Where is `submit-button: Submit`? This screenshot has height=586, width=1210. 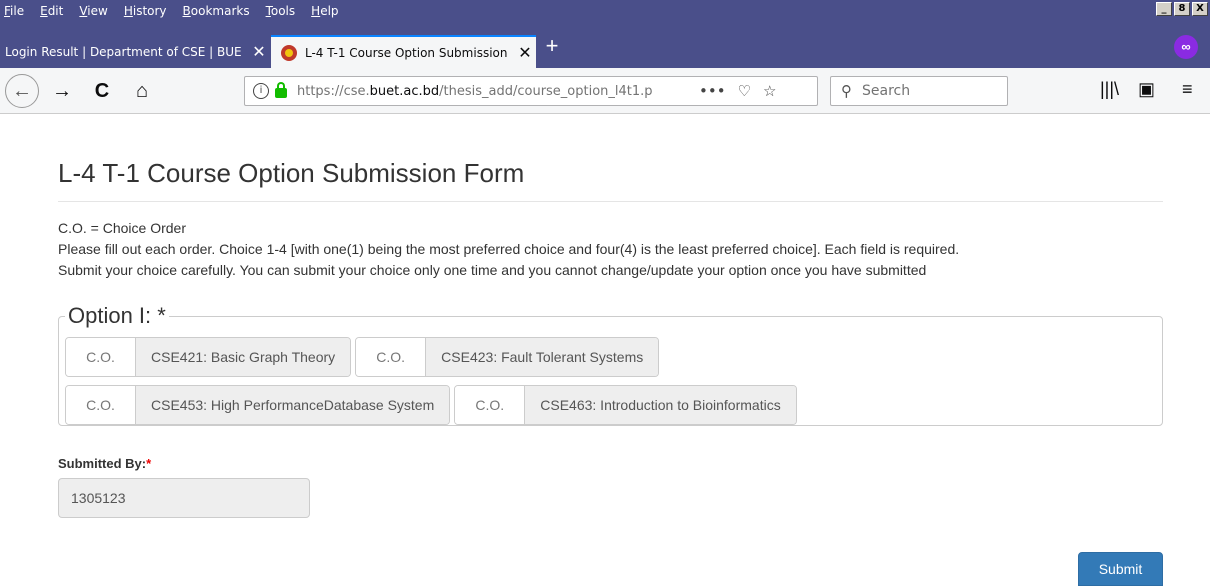 submit-button: Submit is located at coordinates (1120, 569).